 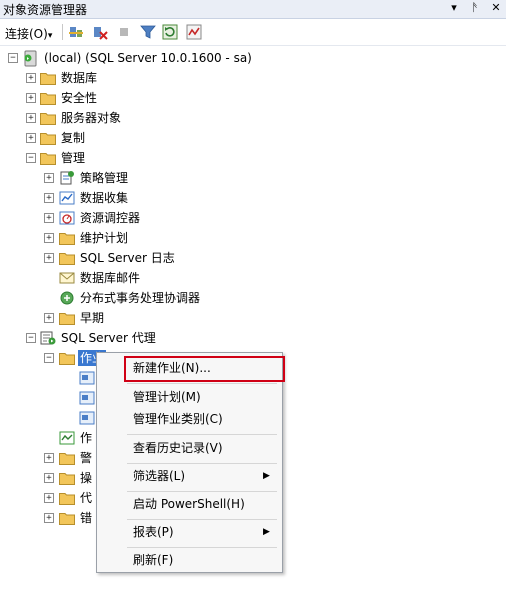 What do you see at coordinates (496, 8) in the screenshot?
I see `close-panel-button: ✕` at bounding box center [496, 8].